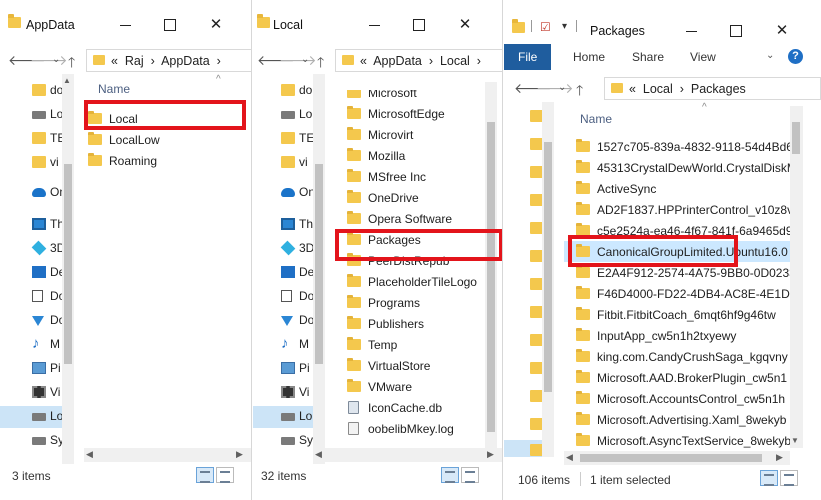  I want to click on tab-view: View, so click(703, 57).